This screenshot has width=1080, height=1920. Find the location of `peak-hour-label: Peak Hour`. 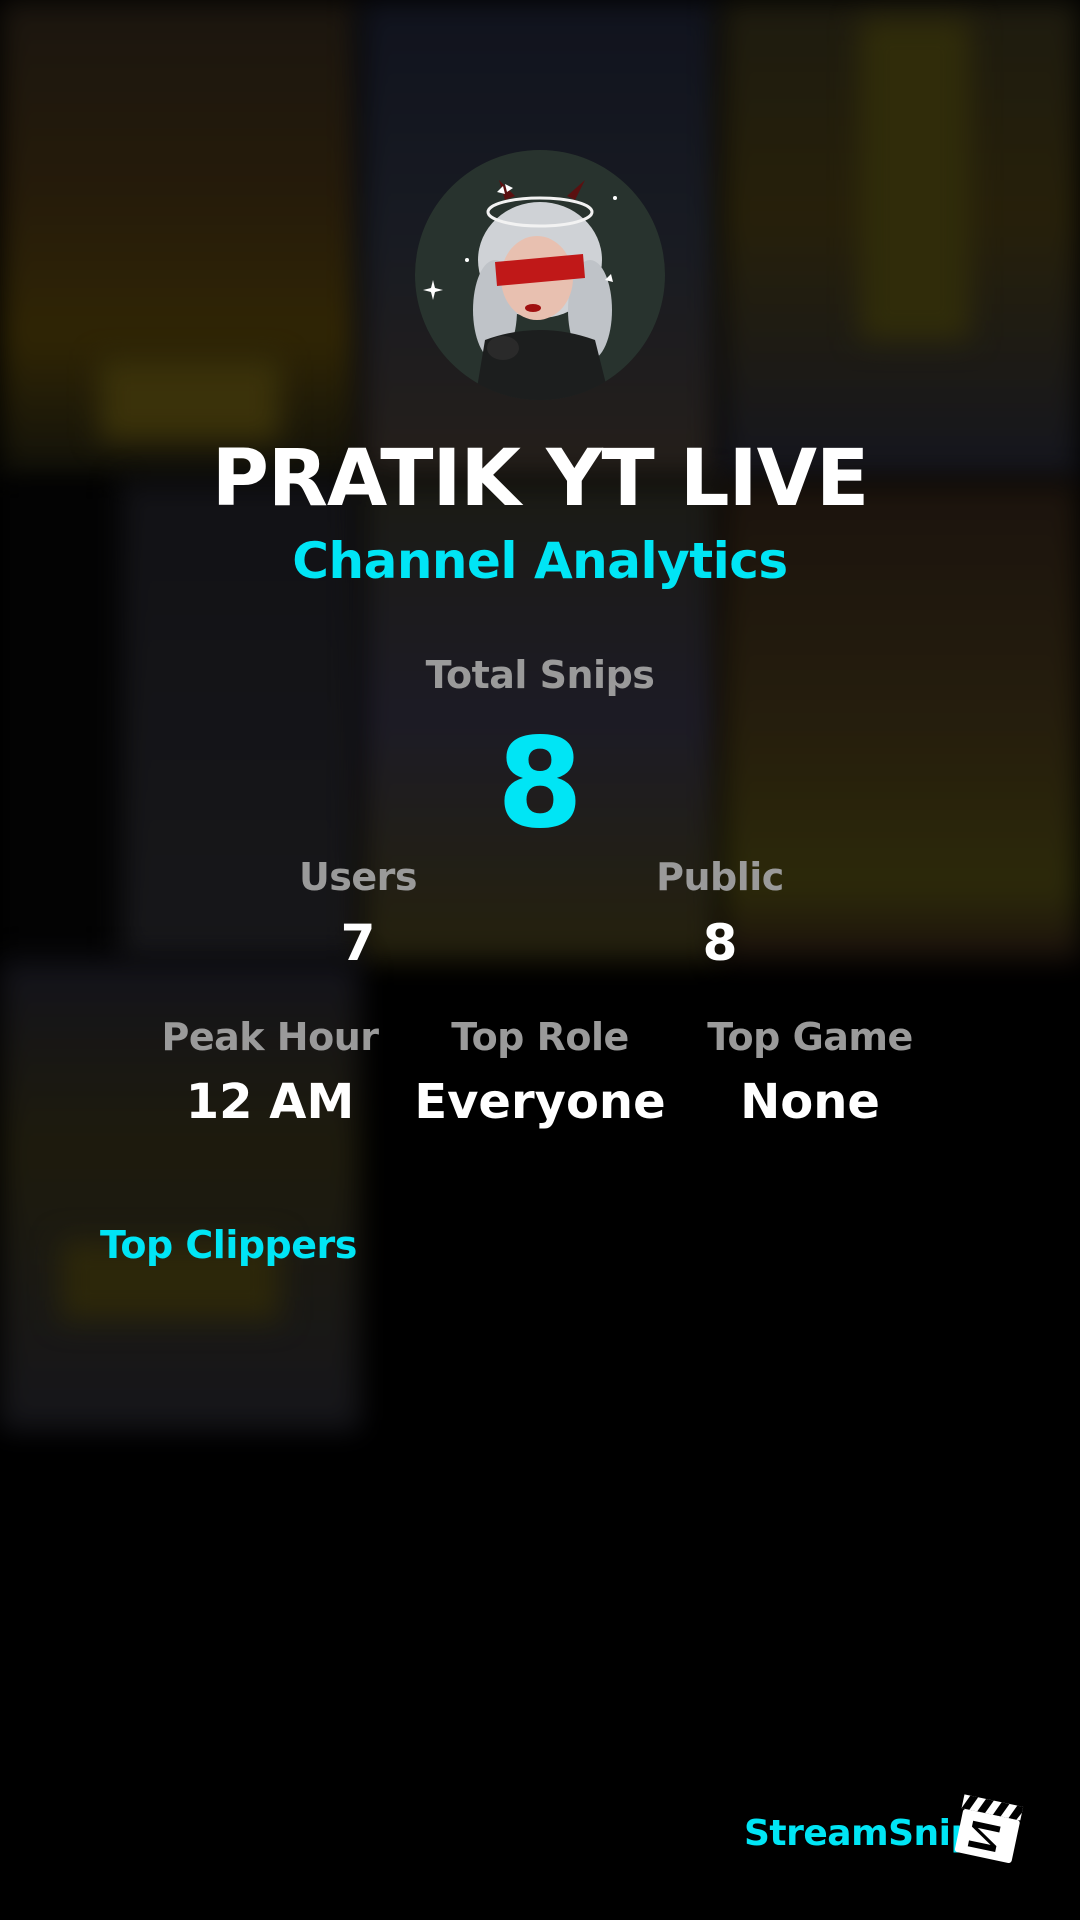

peak-hour-label: Peak Hour is located at coordinates (270, 1037).